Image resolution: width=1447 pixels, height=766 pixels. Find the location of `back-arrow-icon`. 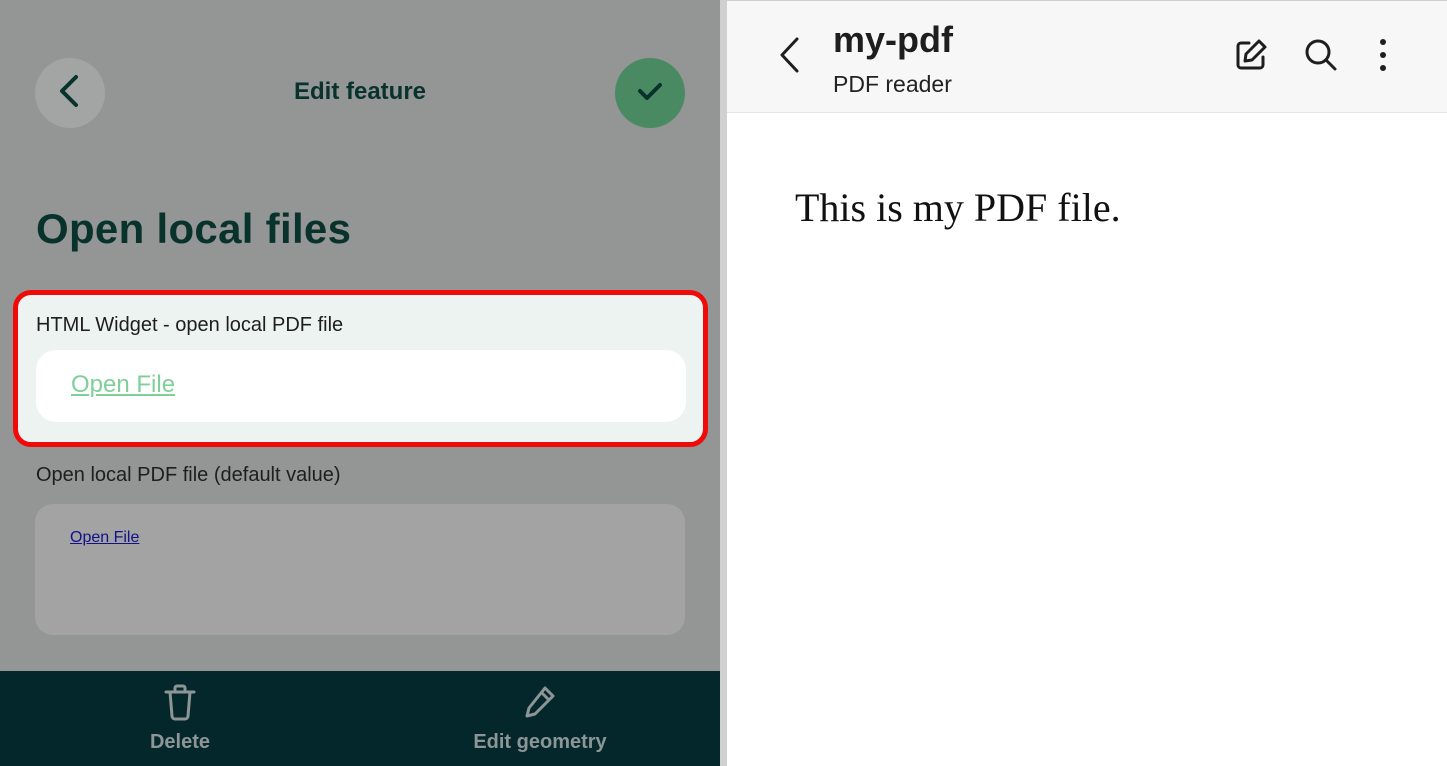

back-arrow-icon is located at coordinates (789, 57).